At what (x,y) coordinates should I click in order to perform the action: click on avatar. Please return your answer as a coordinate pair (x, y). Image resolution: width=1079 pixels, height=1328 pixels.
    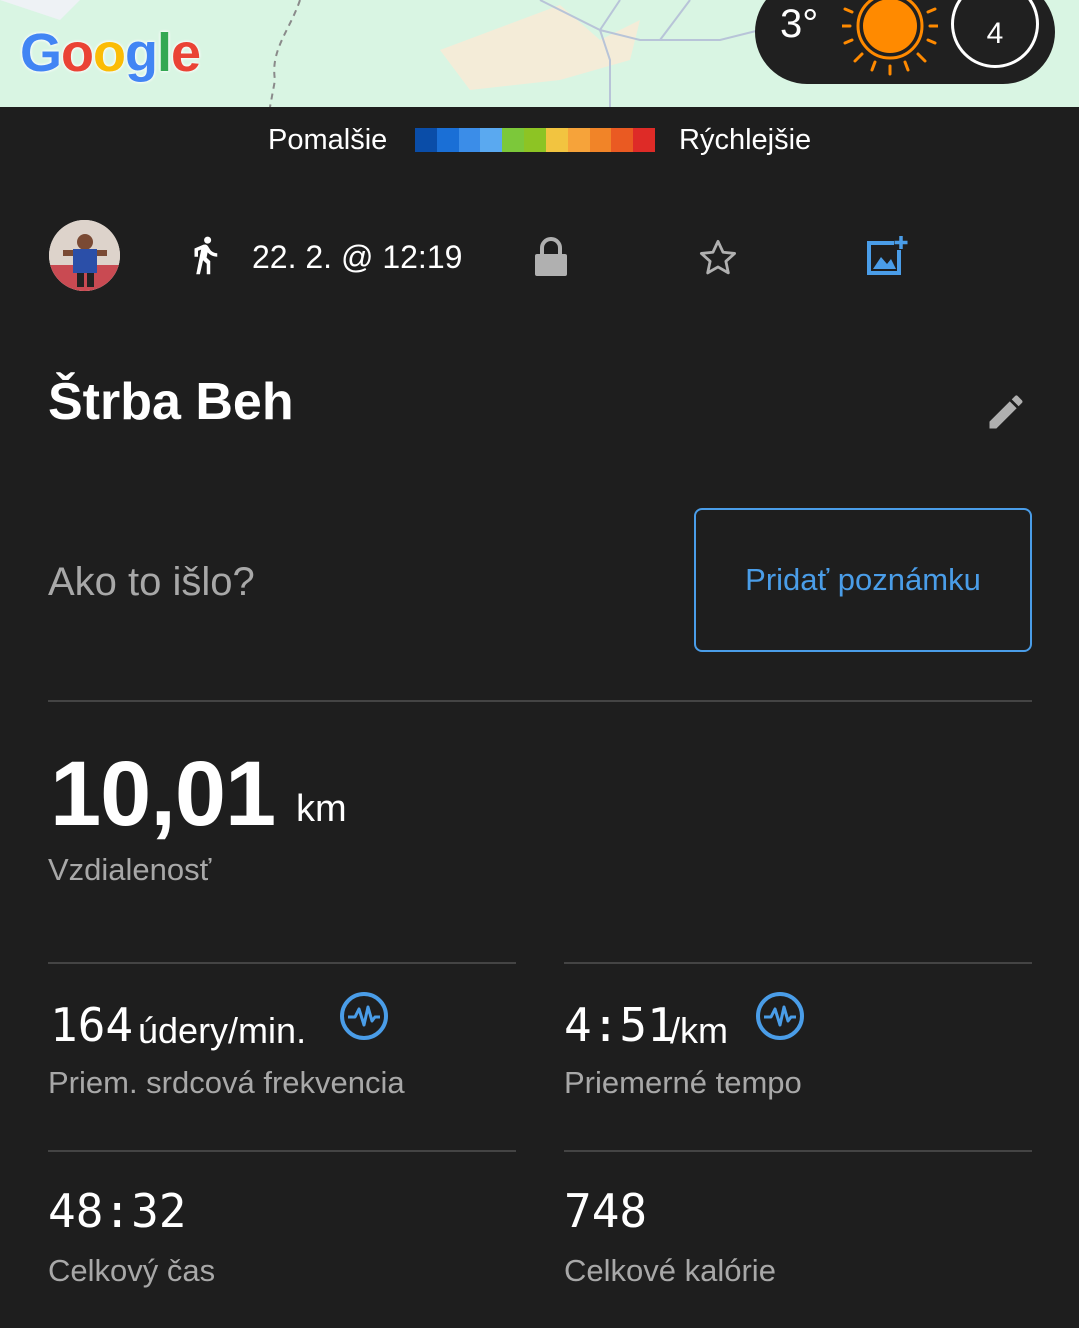
    Looking at the image, I should click on (84, 255).